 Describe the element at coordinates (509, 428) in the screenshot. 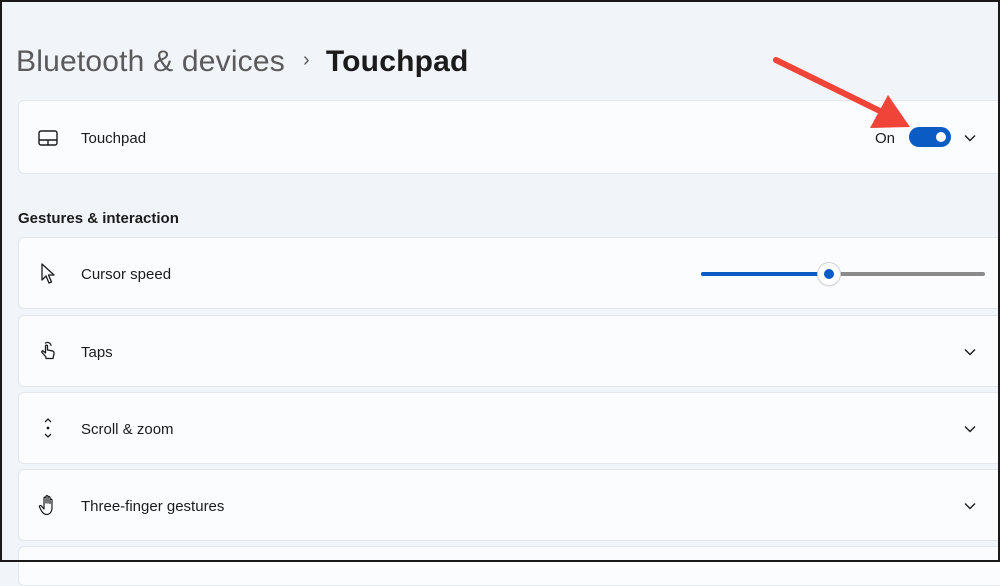

I see `scroll-zoom-card: Scroll & zoom` at that location.